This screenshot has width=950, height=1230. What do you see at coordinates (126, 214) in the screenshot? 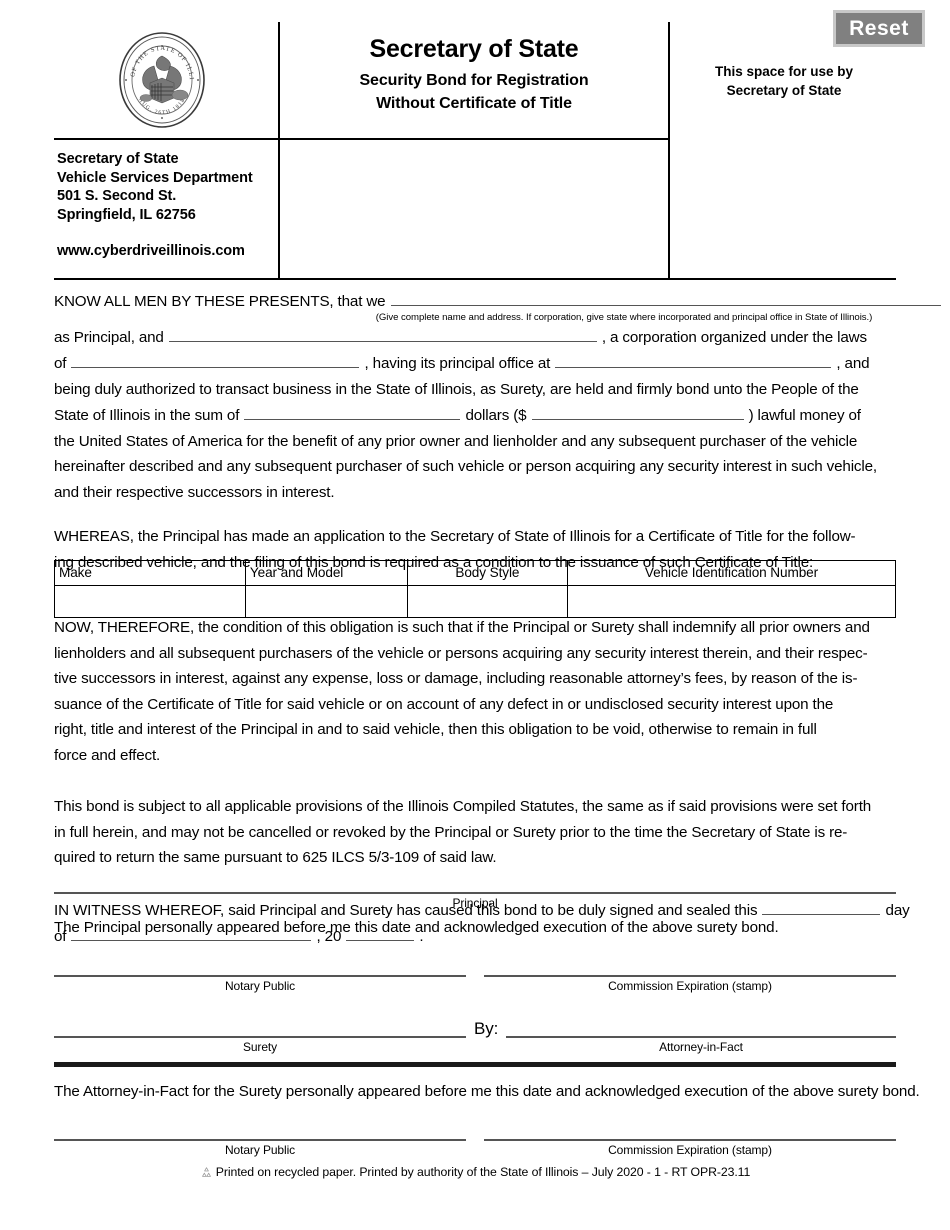
I see `address-line-4: Springfield, IL 62756` at bounding box center [126, 214].